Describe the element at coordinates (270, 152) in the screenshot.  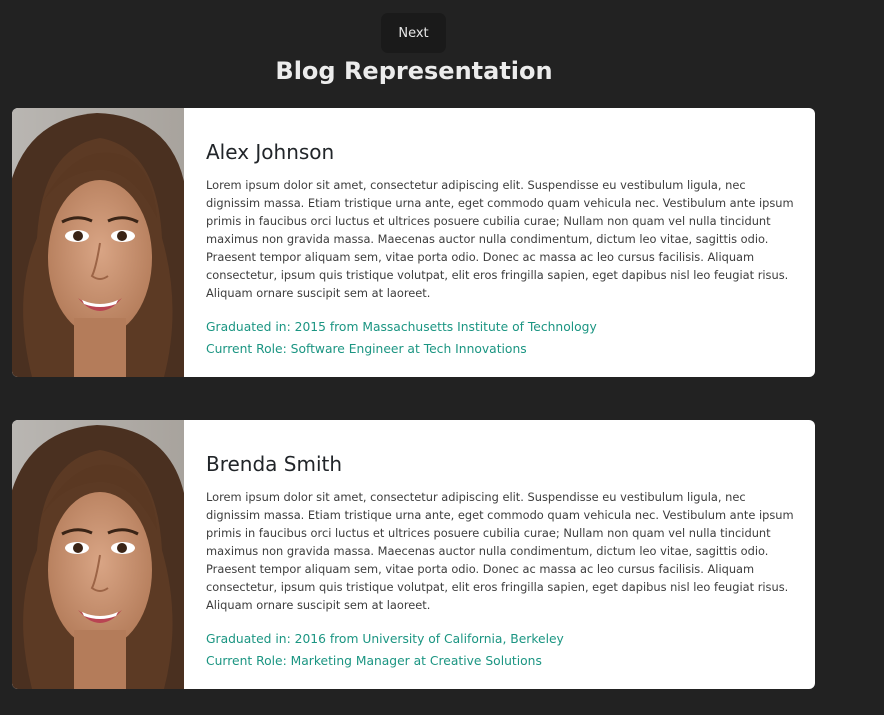
I see `author-name: Alex Johnson` at that location.